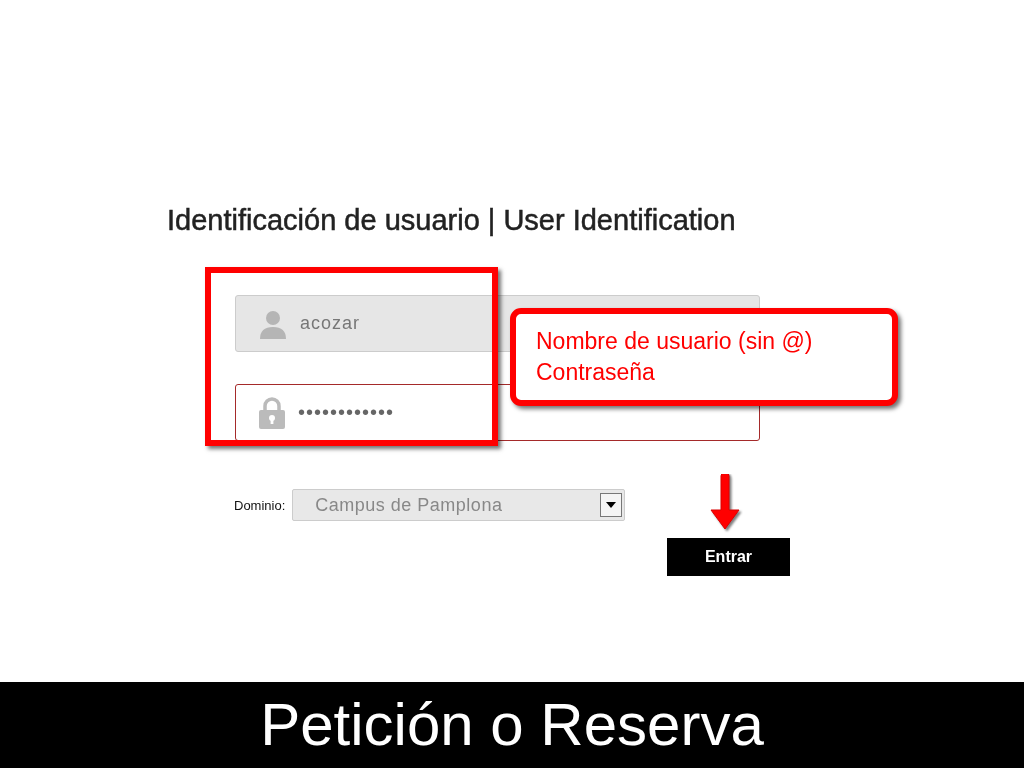 Image resolution: width=1024 pixels, height=768 pixels. What do you see at coordinates (728, 557) in the screenshot?
I see `enter-button: Entrar` at bounding box center [728, 557].